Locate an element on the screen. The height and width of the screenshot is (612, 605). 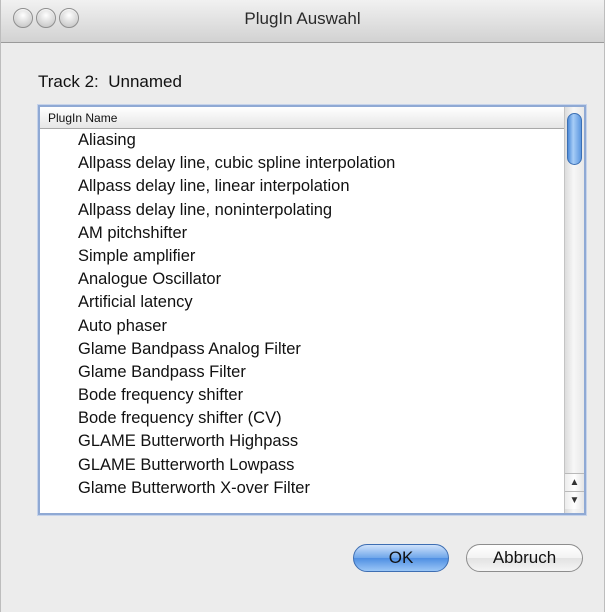
cancel-button: Abbruch is located at coordinates (524, 558).